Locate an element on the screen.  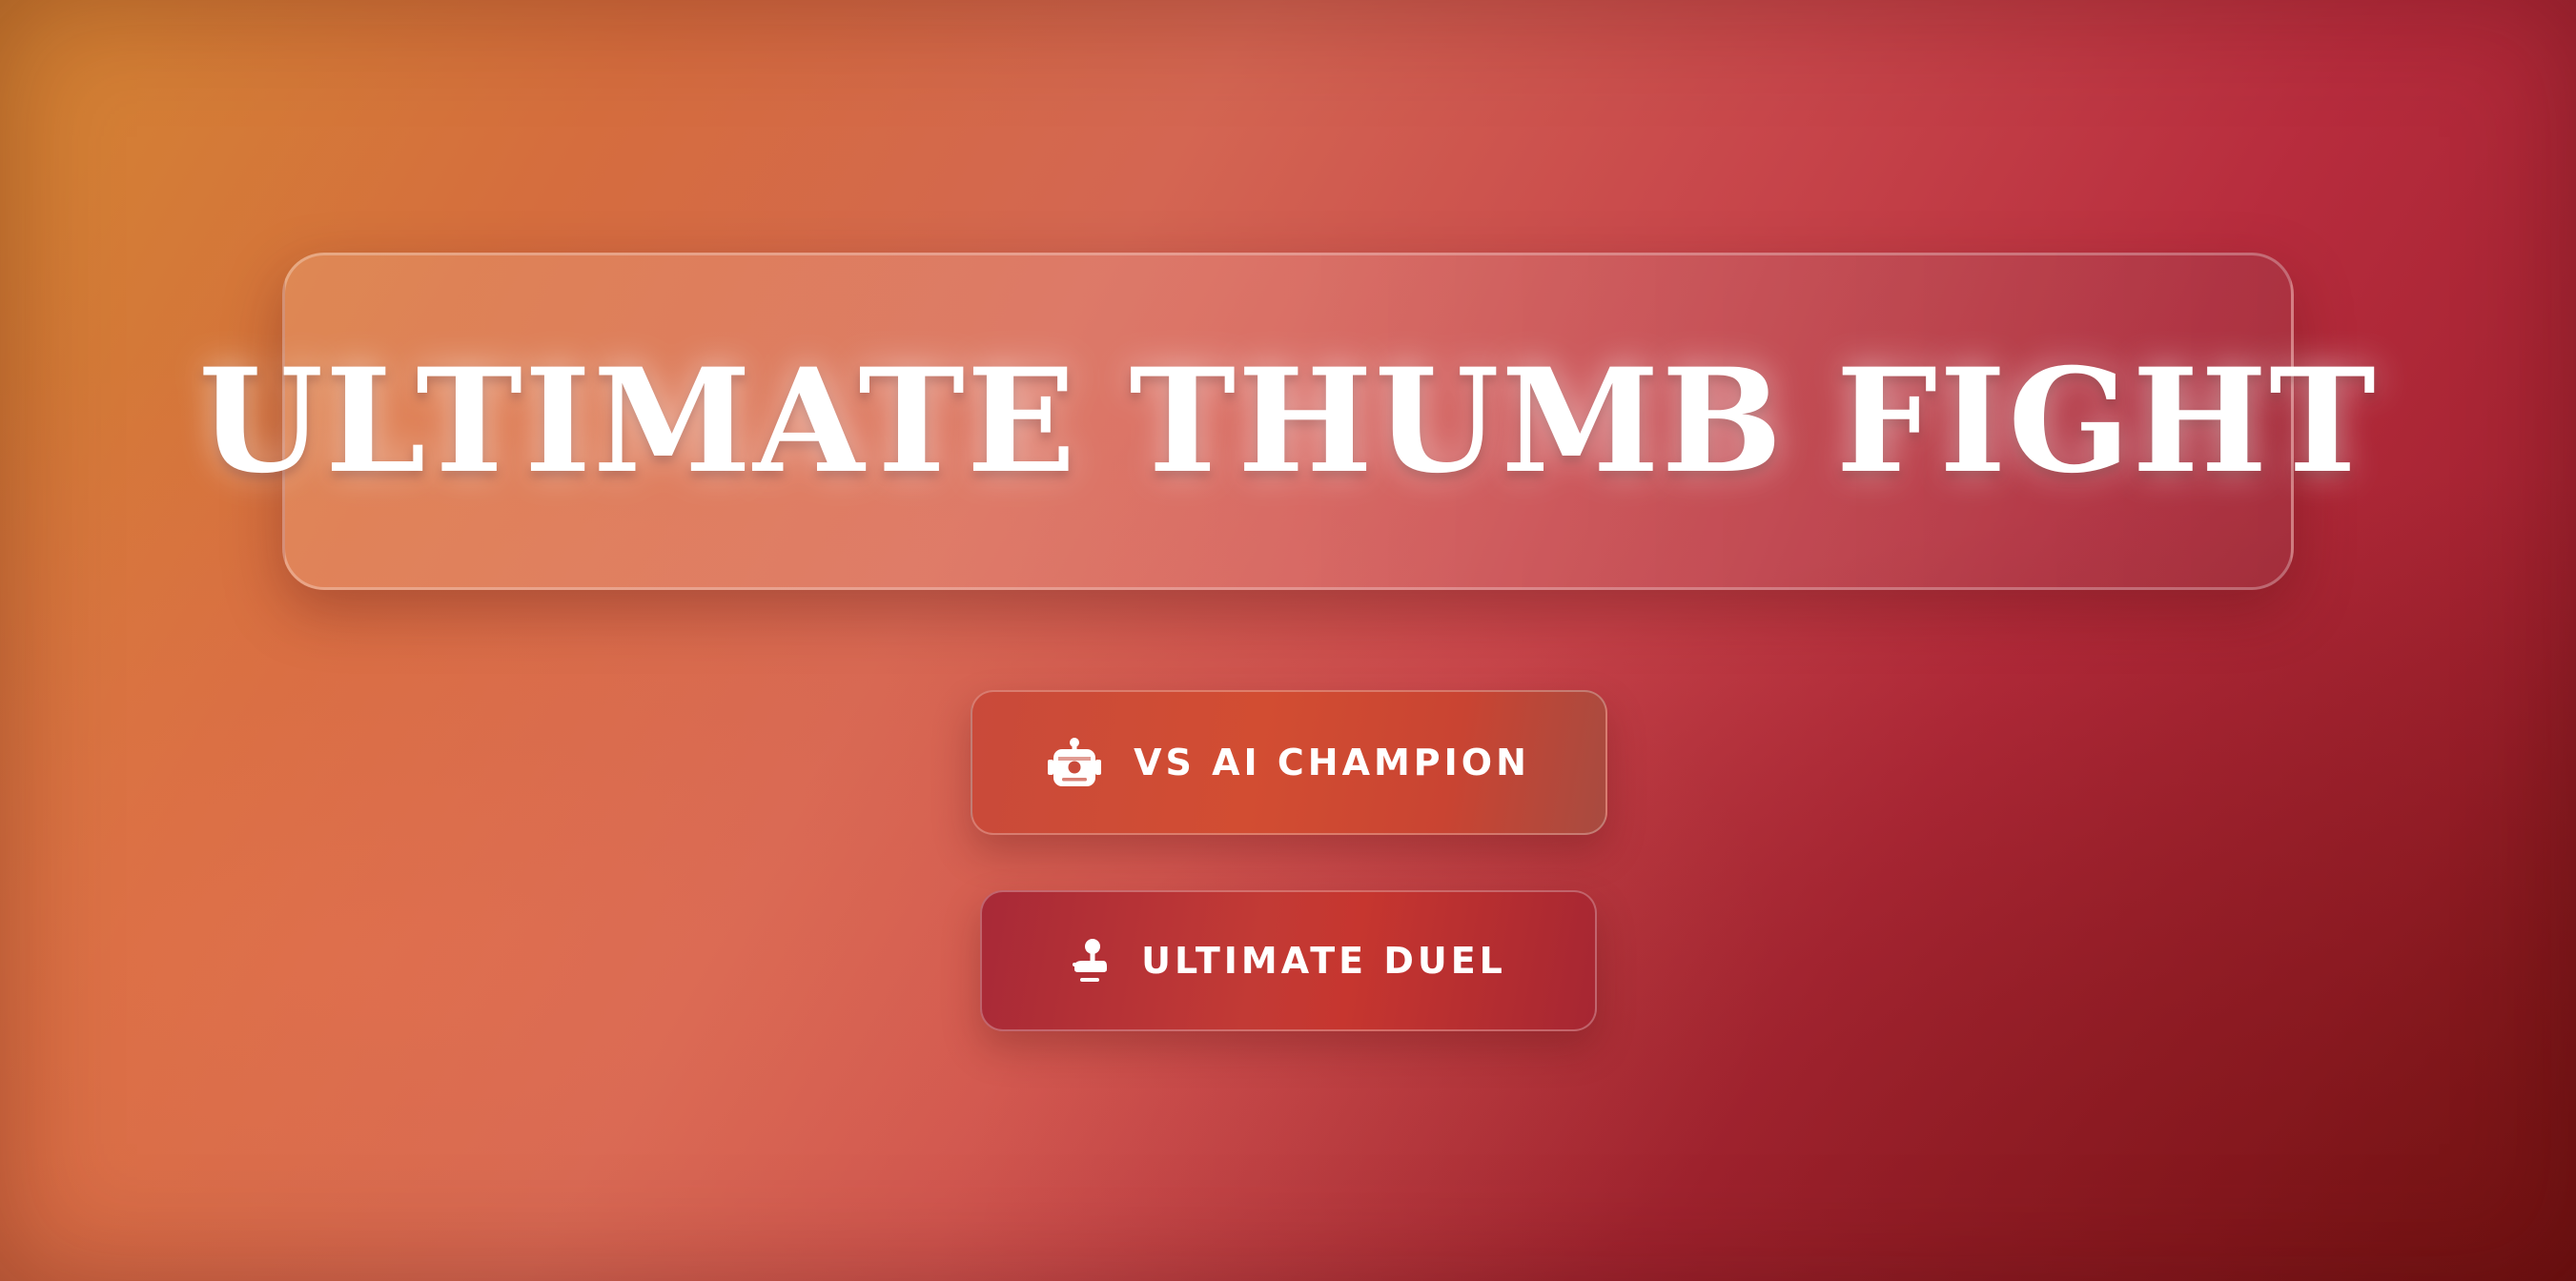
ultimate-duel-button: ULTIMATE DUEL is located at coordinates (1288, 960).